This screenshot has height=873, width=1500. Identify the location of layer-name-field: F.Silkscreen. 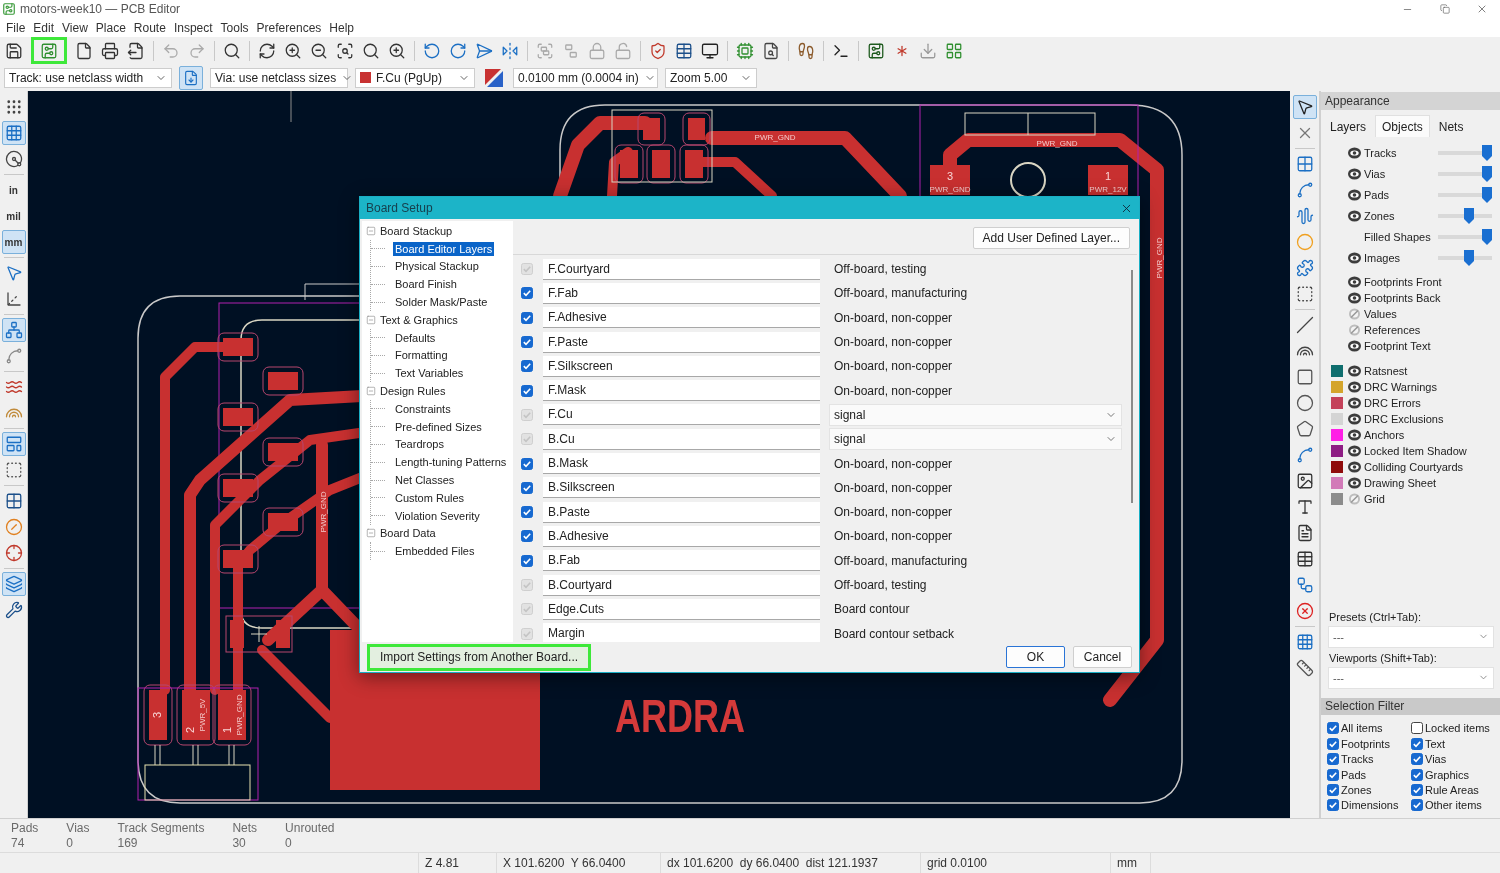
(681, 366).